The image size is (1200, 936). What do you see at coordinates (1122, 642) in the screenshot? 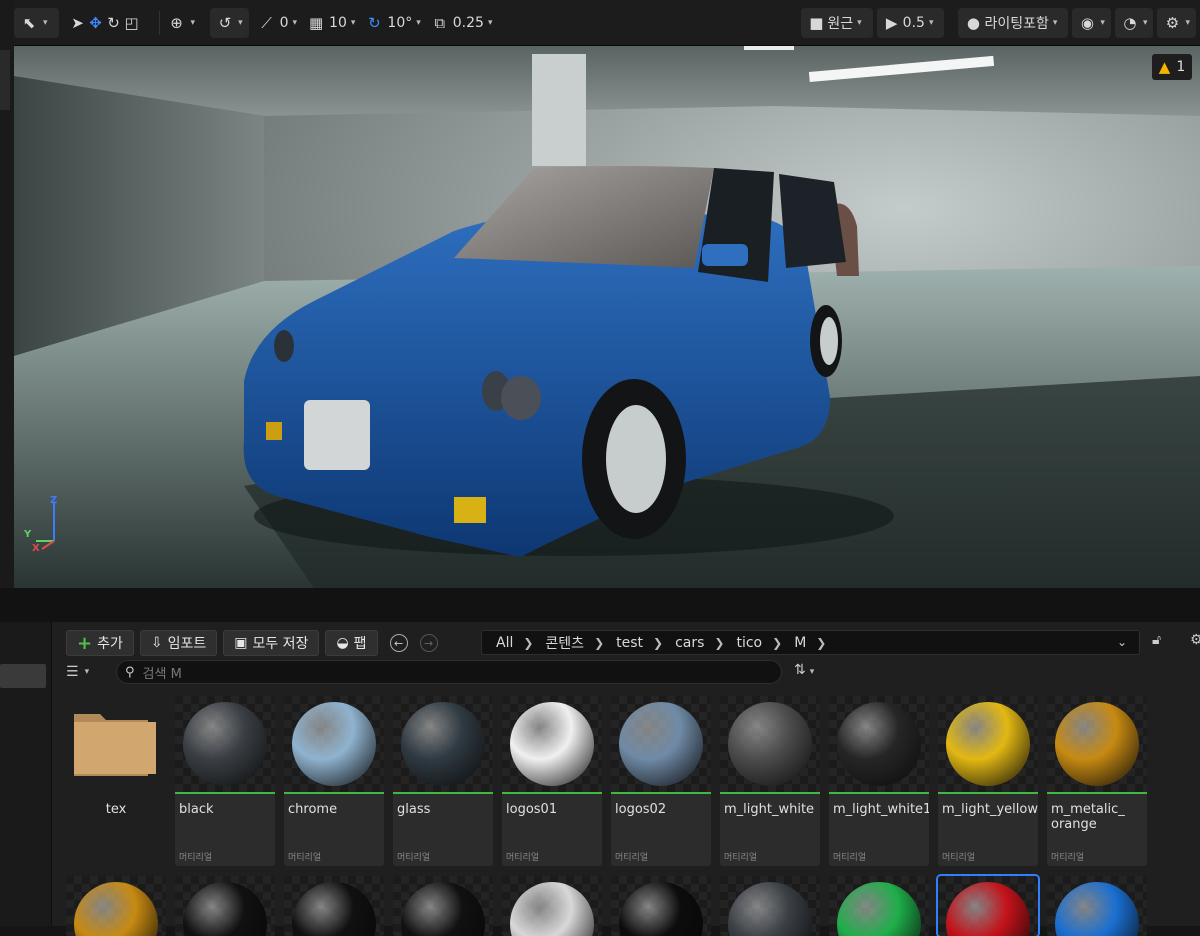
I see `chevron-down-icon: ⌄` at bounding box center [1122, 642].